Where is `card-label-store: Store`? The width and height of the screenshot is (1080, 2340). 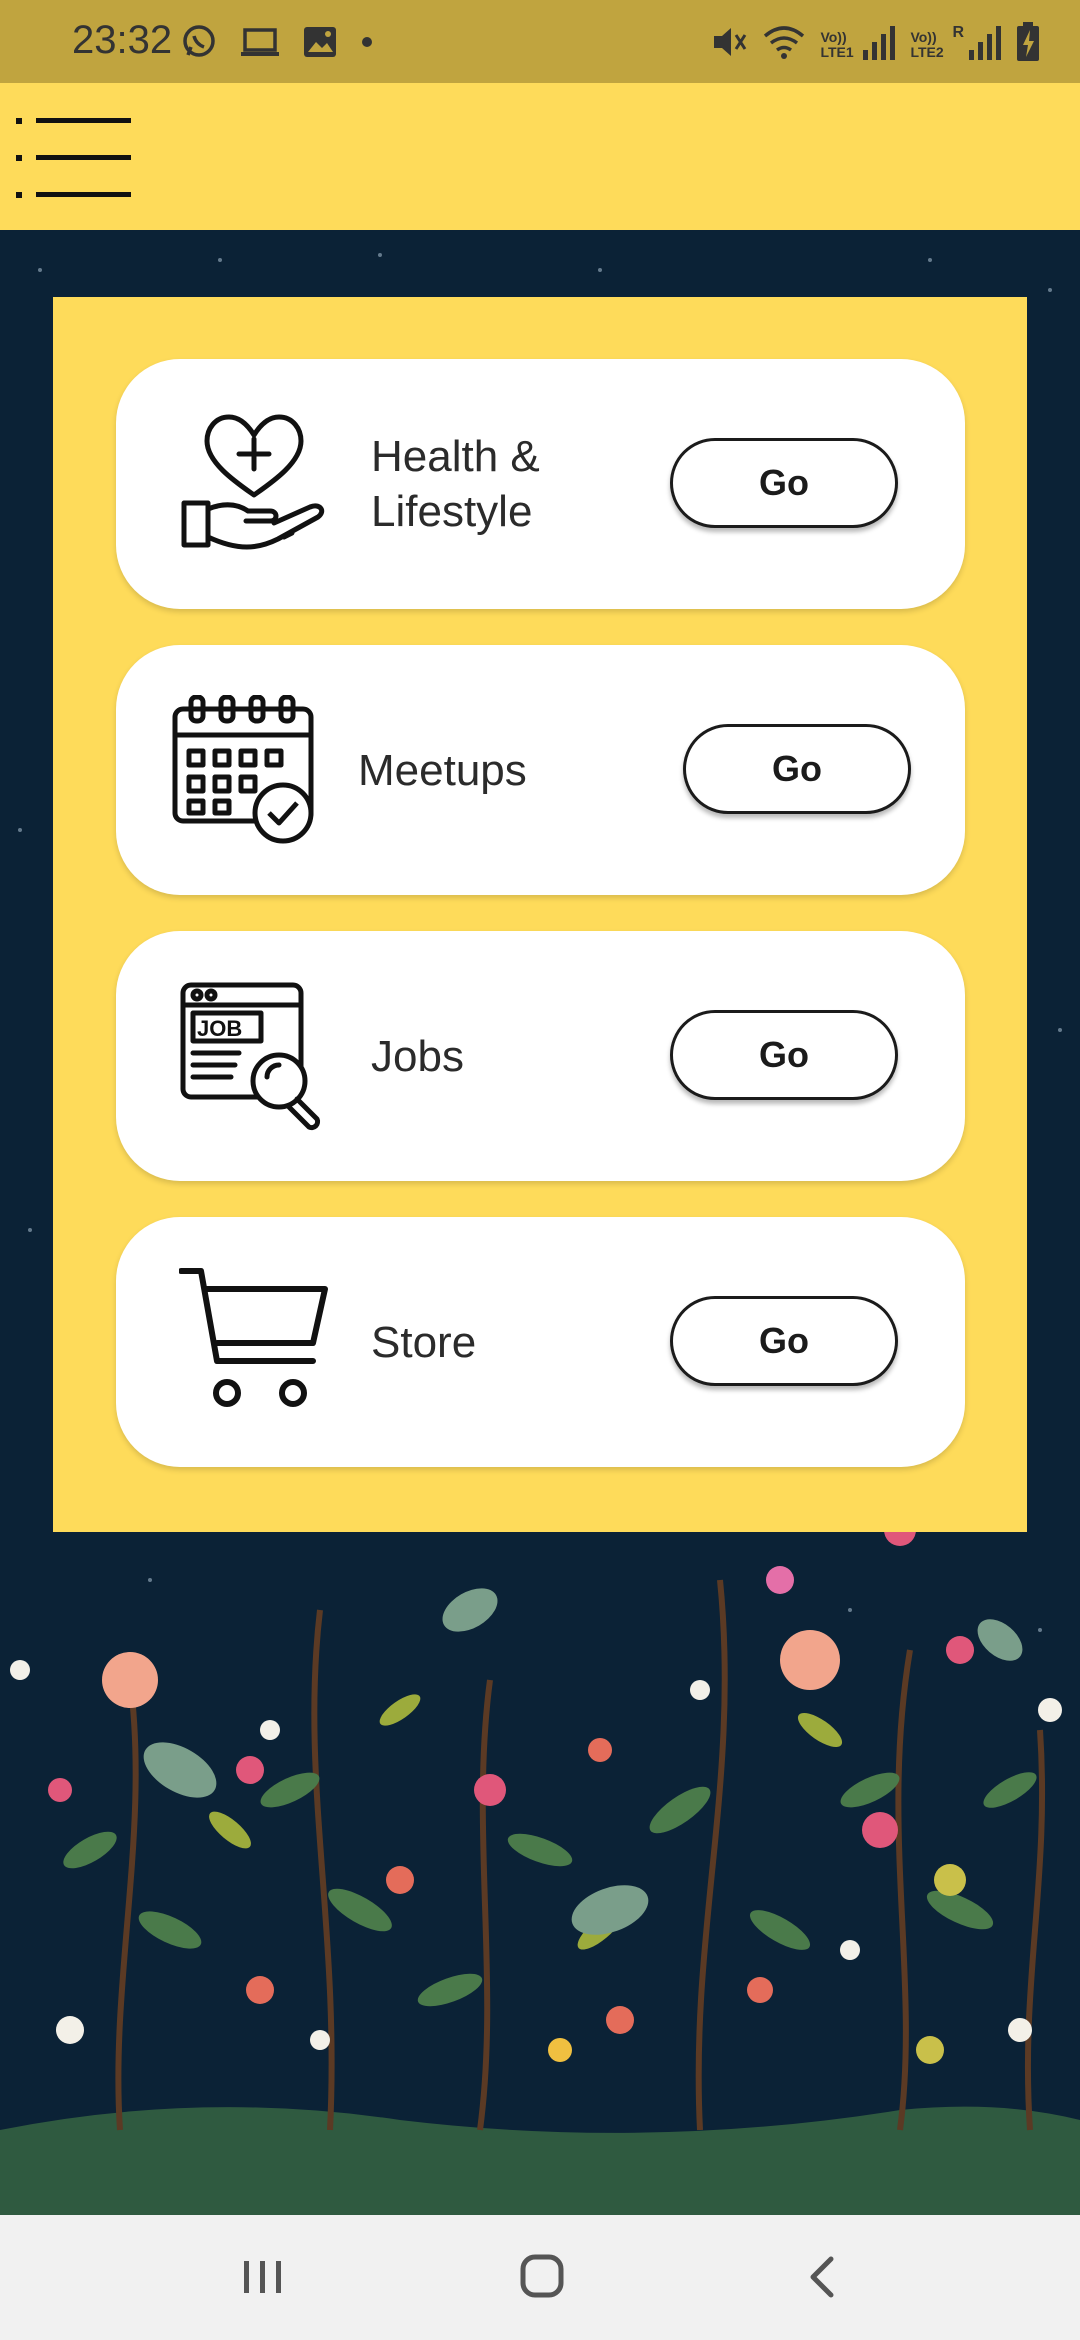
card-label-store: Store is located at coordinates (424, 1342).